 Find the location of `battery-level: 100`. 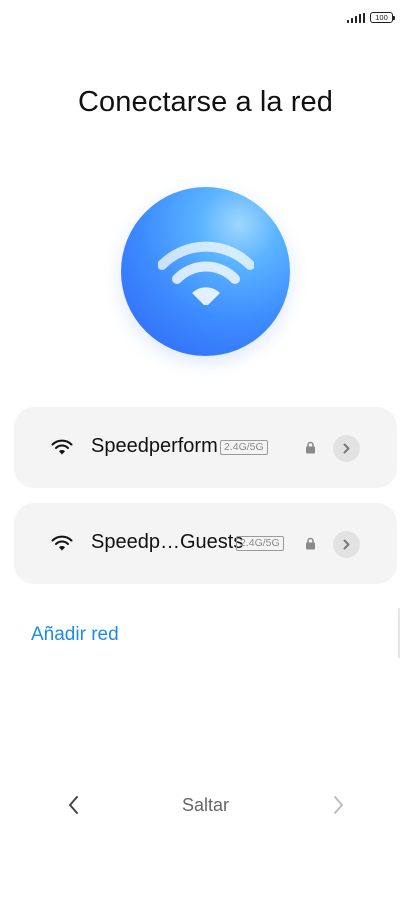

battery-level: 100 is located at coordinates (381, 17).